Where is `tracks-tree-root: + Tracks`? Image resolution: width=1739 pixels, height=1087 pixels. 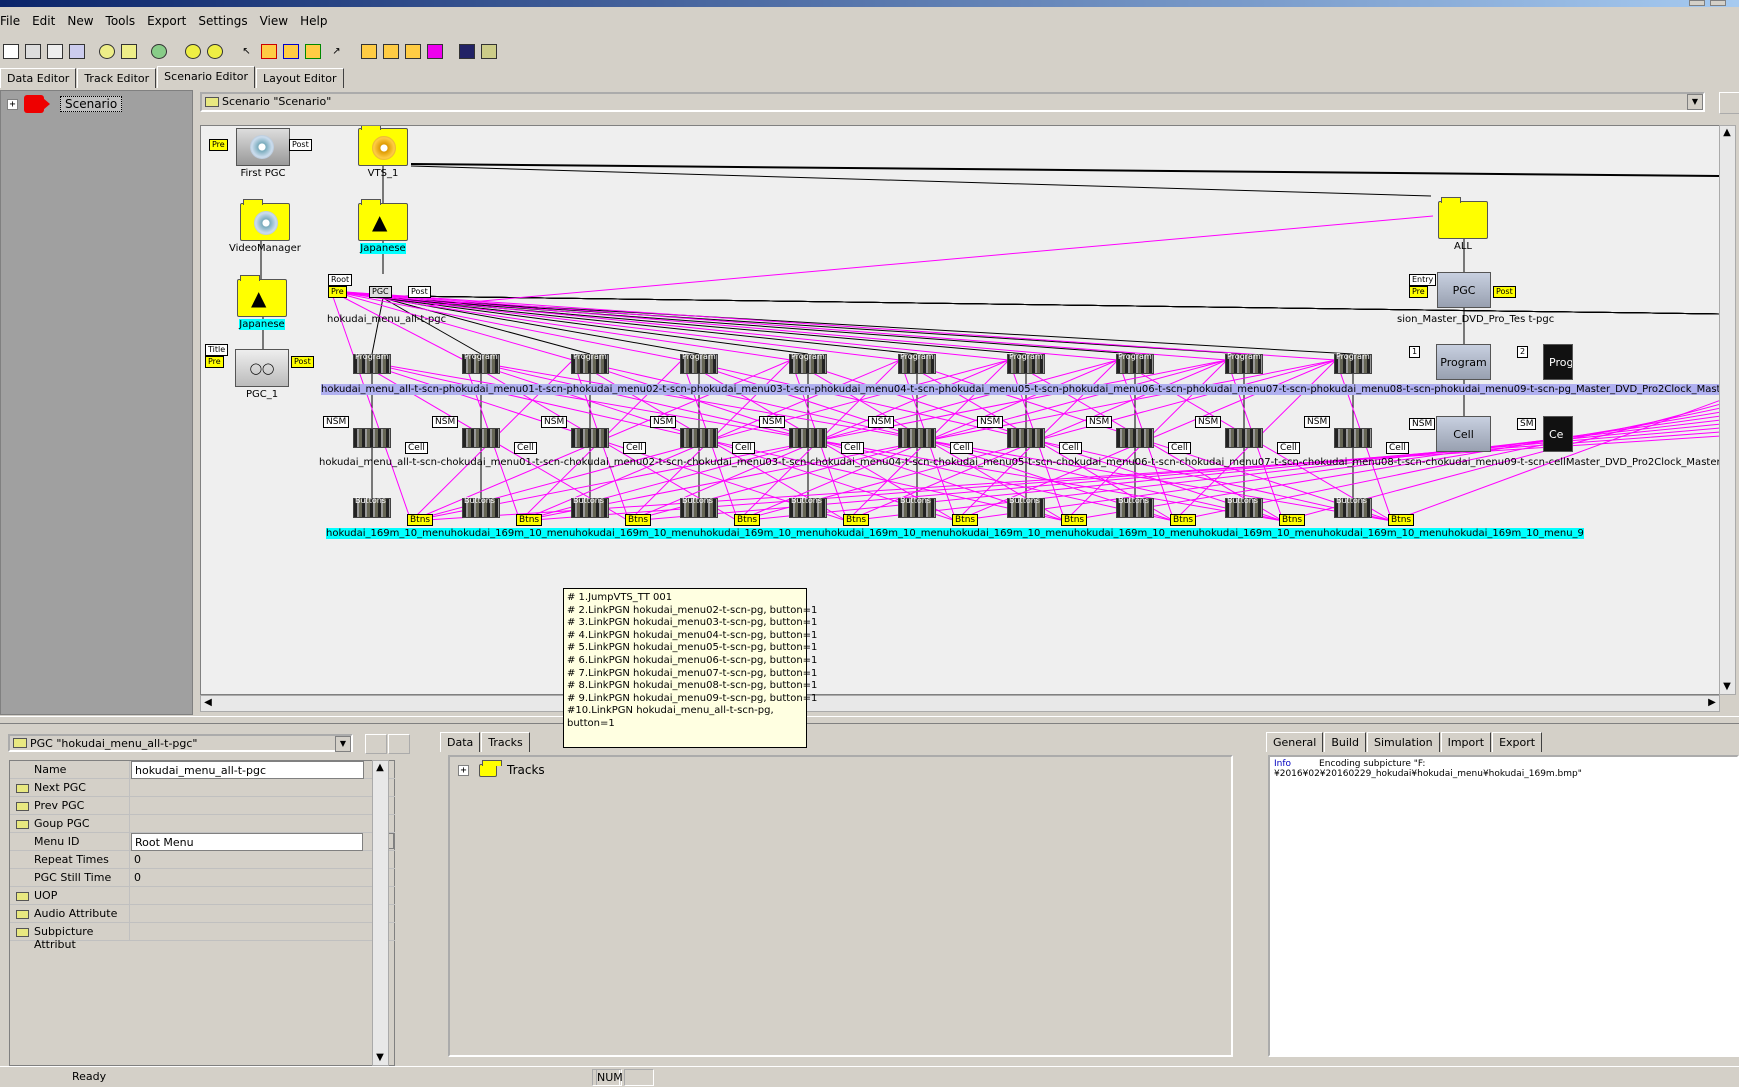 tracks-tree-root: + Tracks is located at coordinates (501, 768).